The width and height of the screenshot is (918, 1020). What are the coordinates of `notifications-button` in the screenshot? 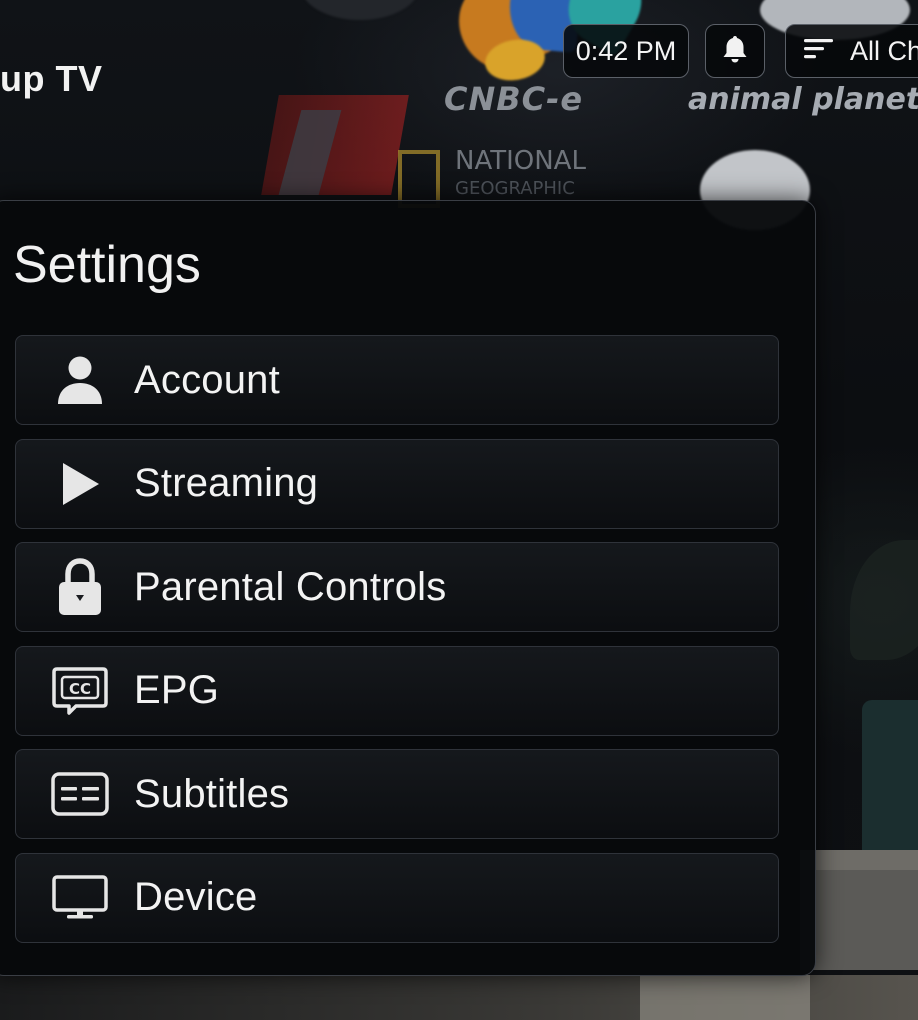 It's located at (735, 51).